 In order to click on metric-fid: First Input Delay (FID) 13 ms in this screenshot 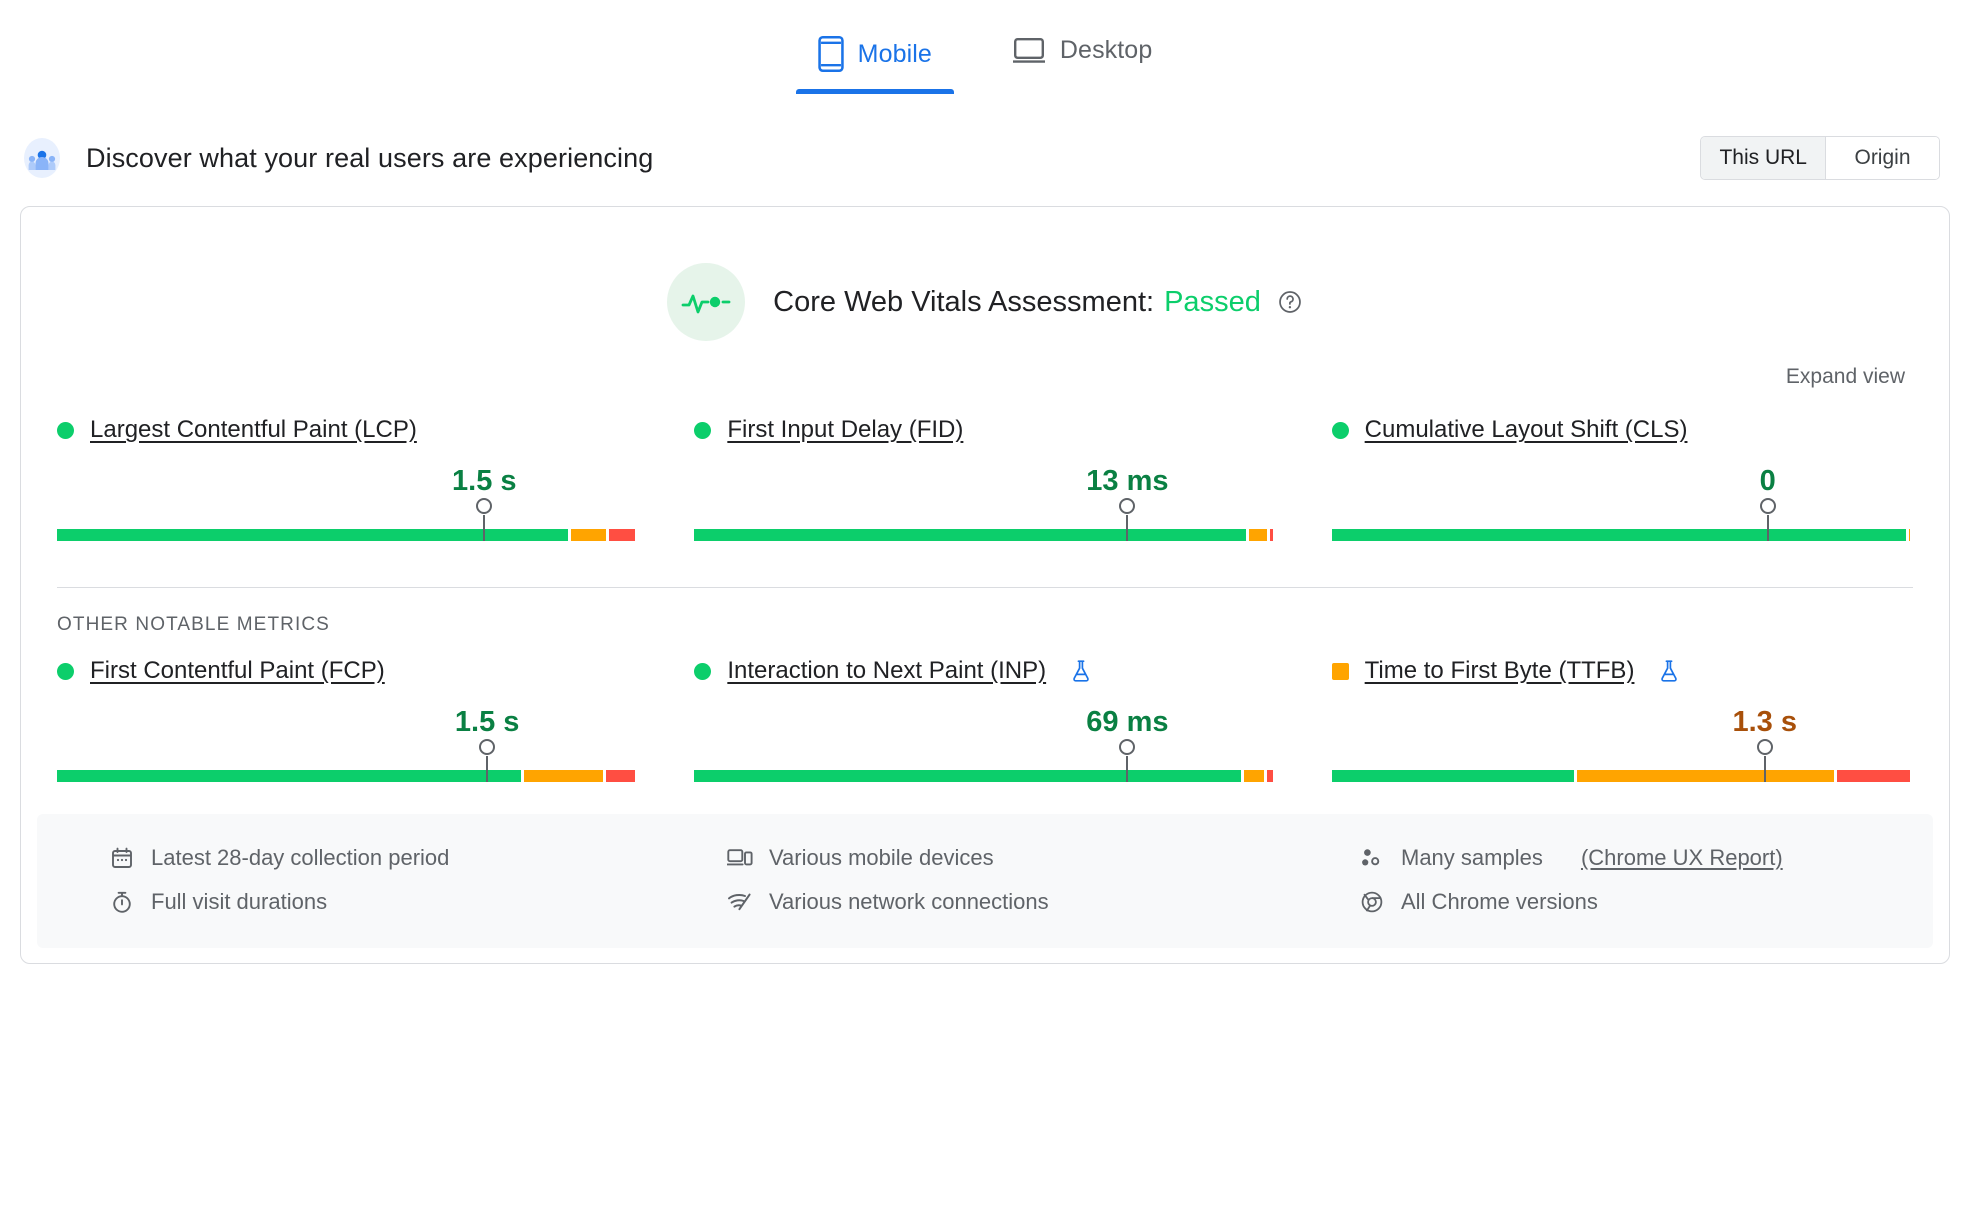, I will do `click(984, 479)`.